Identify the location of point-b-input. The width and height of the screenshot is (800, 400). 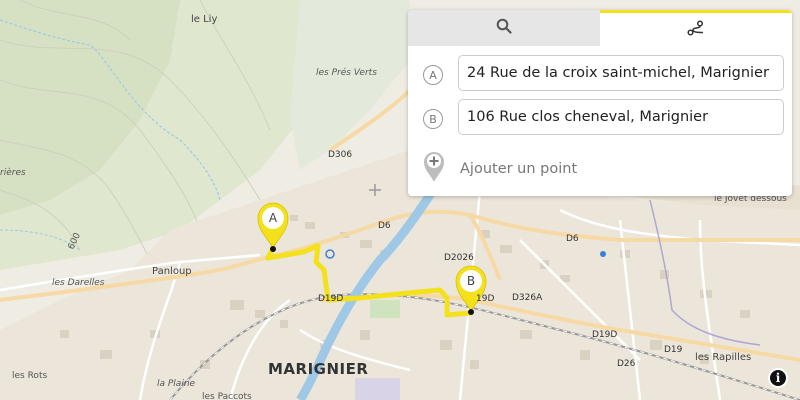
(621, 117).